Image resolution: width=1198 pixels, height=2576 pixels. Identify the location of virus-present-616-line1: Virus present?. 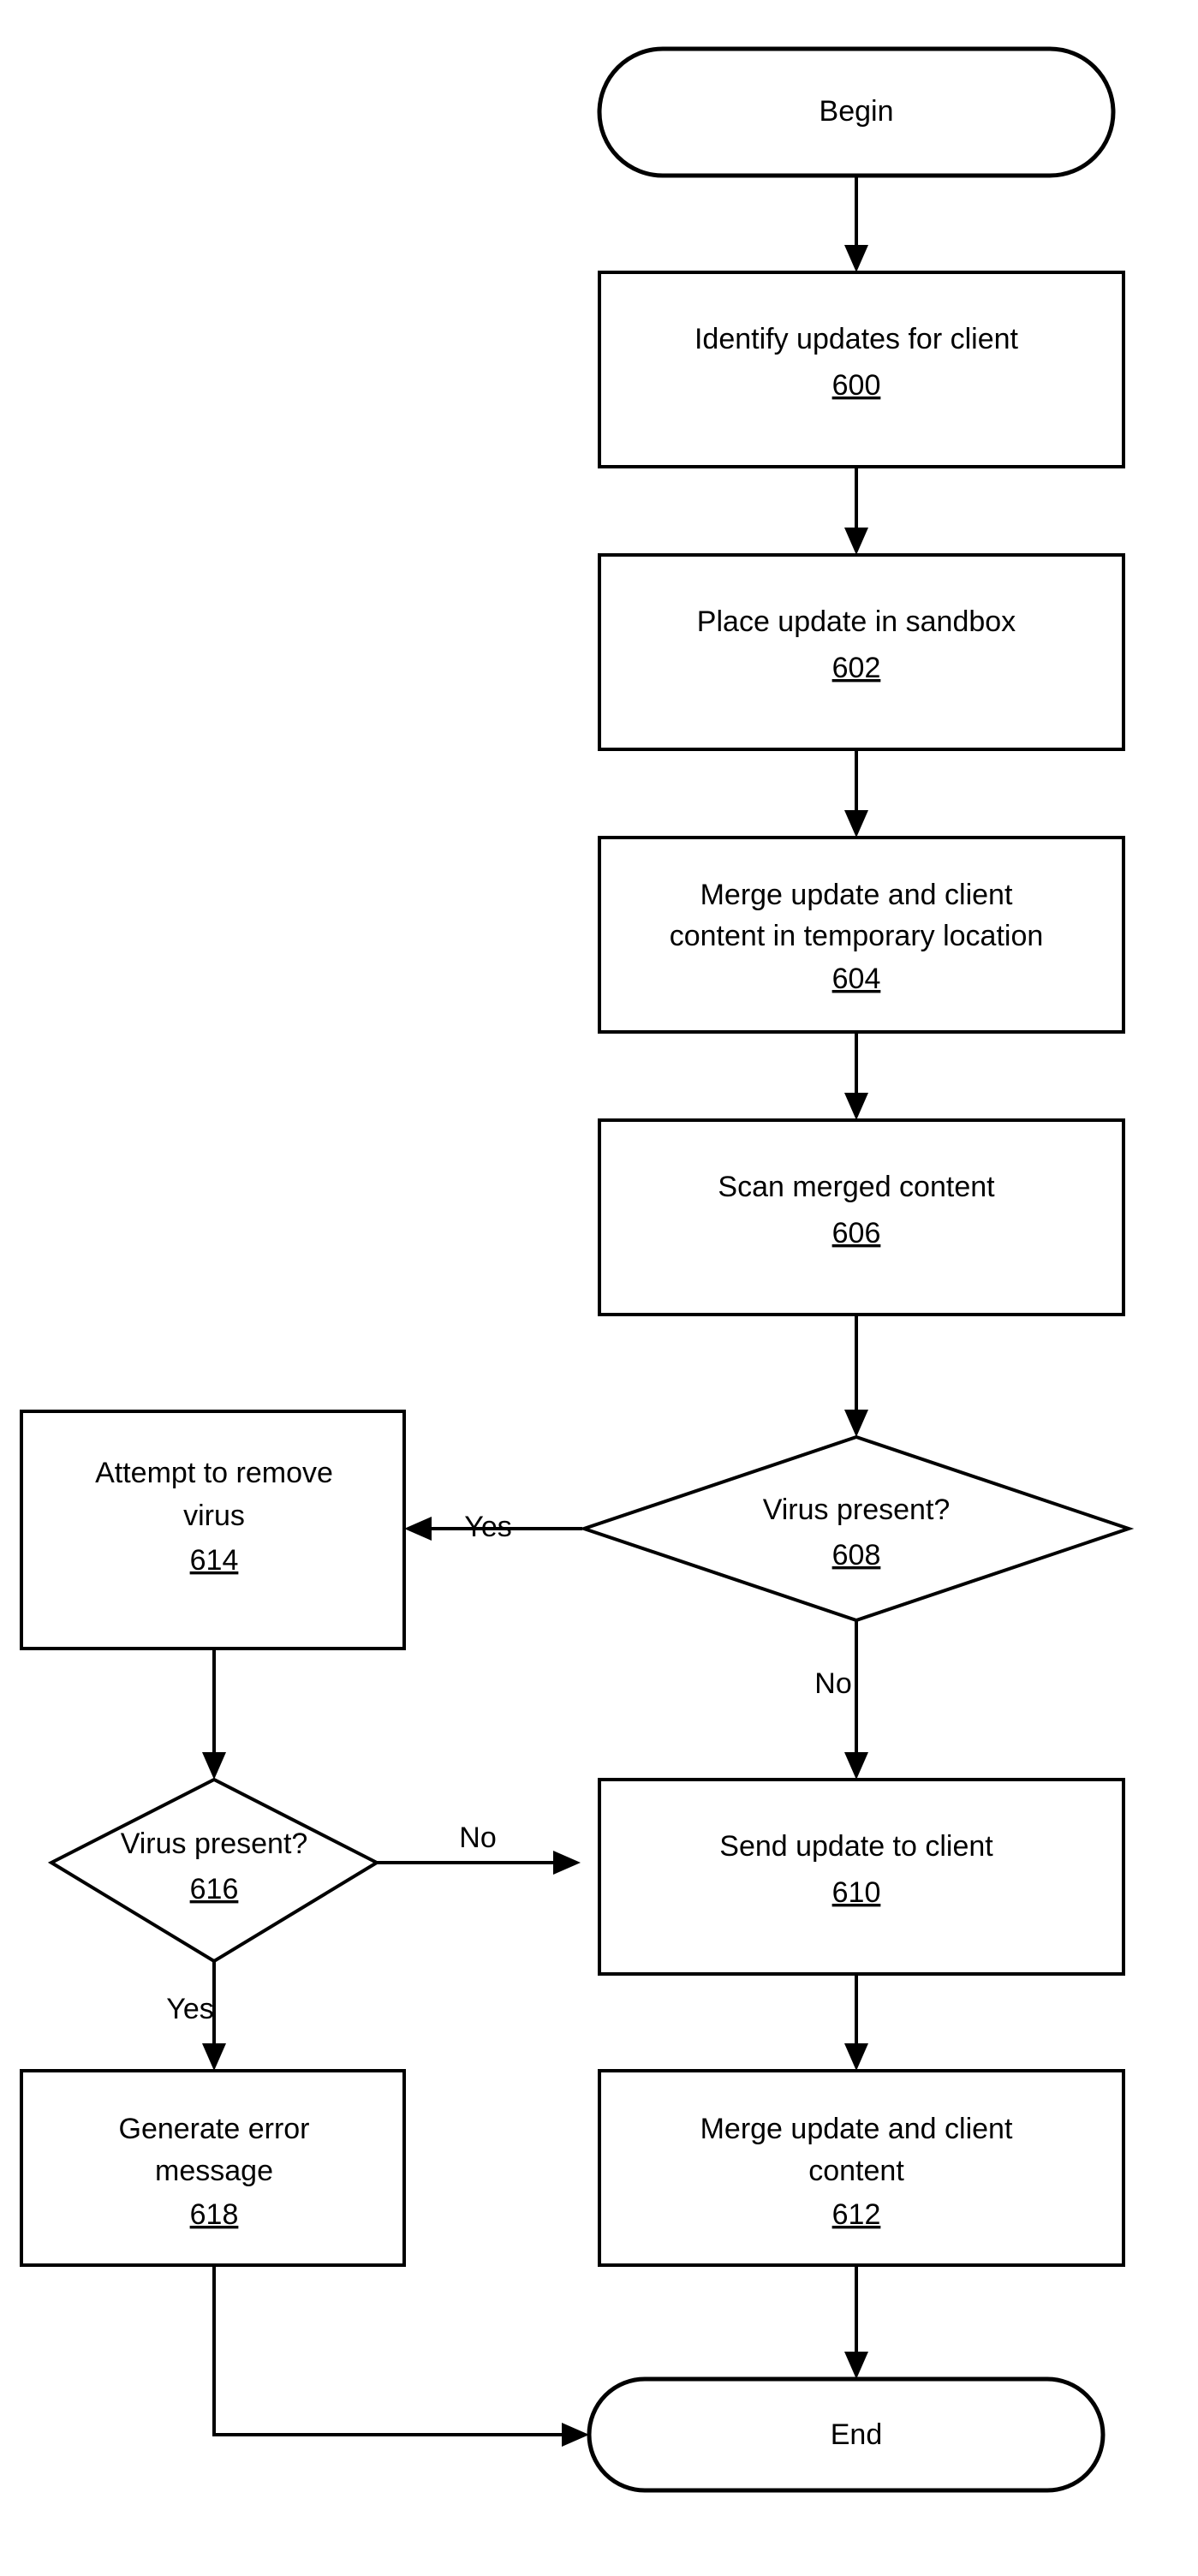
(214, 1844).